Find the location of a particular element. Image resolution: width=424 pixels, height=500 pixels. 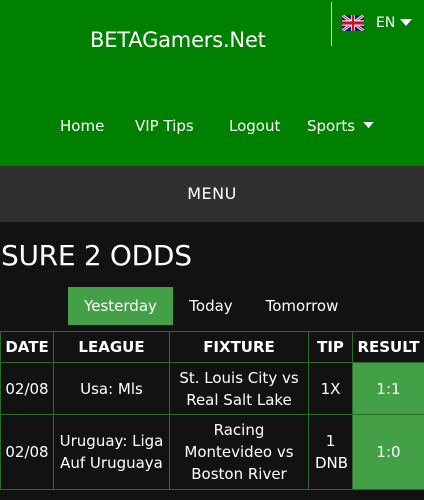

uk-flag-icon is located at coordinates (353, 23).